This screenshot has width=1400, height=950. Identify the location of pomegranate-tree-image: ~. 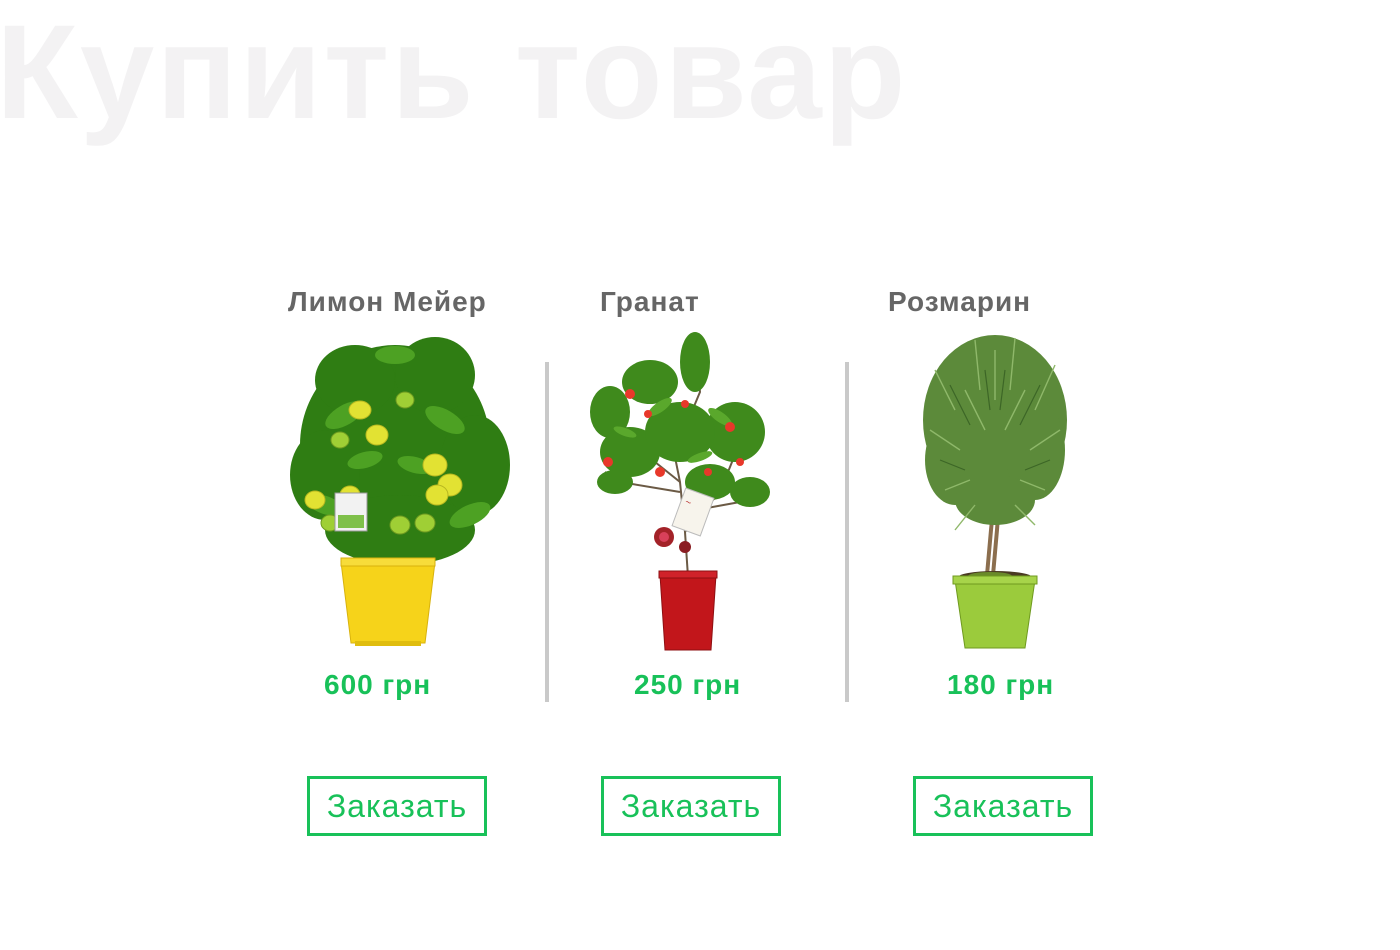
(680, 491).